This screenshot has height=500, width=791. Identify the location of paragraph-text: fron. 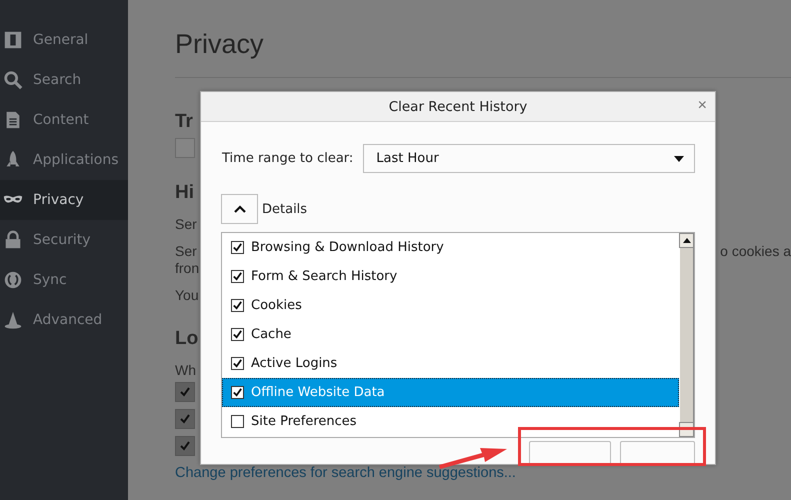
(187, 268).